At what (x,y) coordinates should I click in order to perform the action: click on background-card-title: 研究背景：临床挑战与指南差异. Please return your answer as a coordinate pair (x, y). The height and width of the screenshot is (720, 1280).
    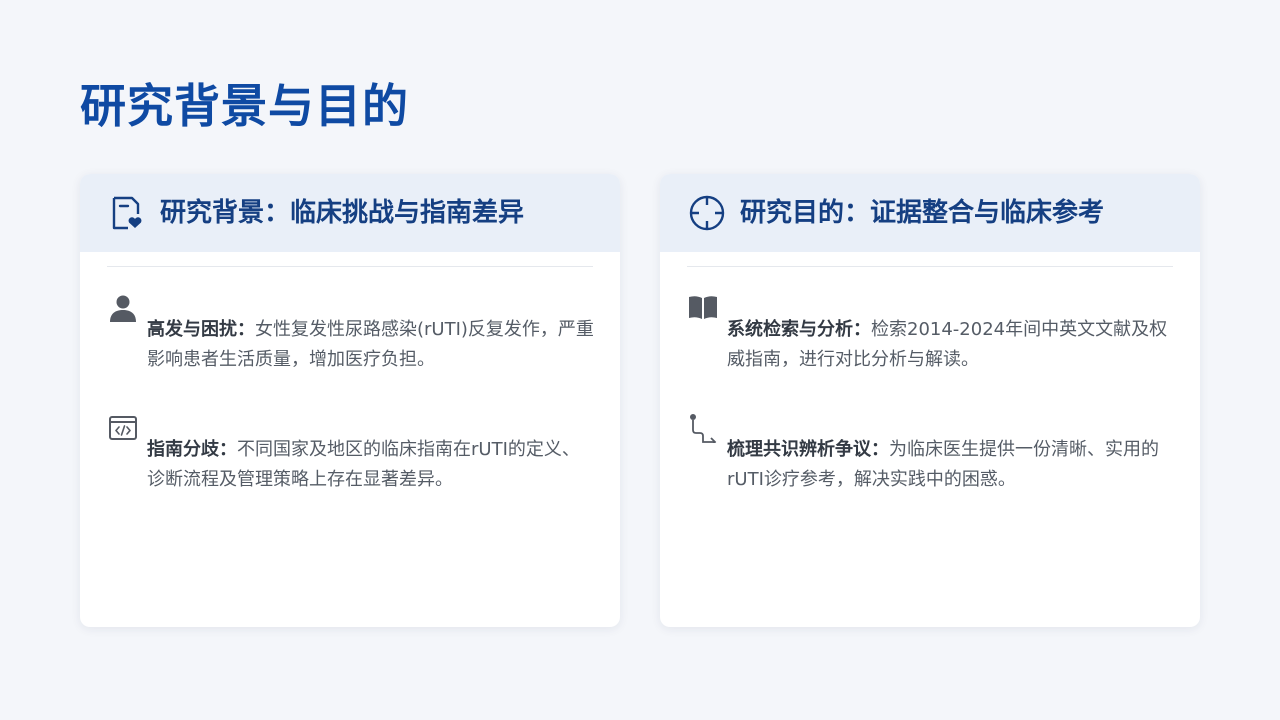
    Looking at the image, I should click on (342, 213).